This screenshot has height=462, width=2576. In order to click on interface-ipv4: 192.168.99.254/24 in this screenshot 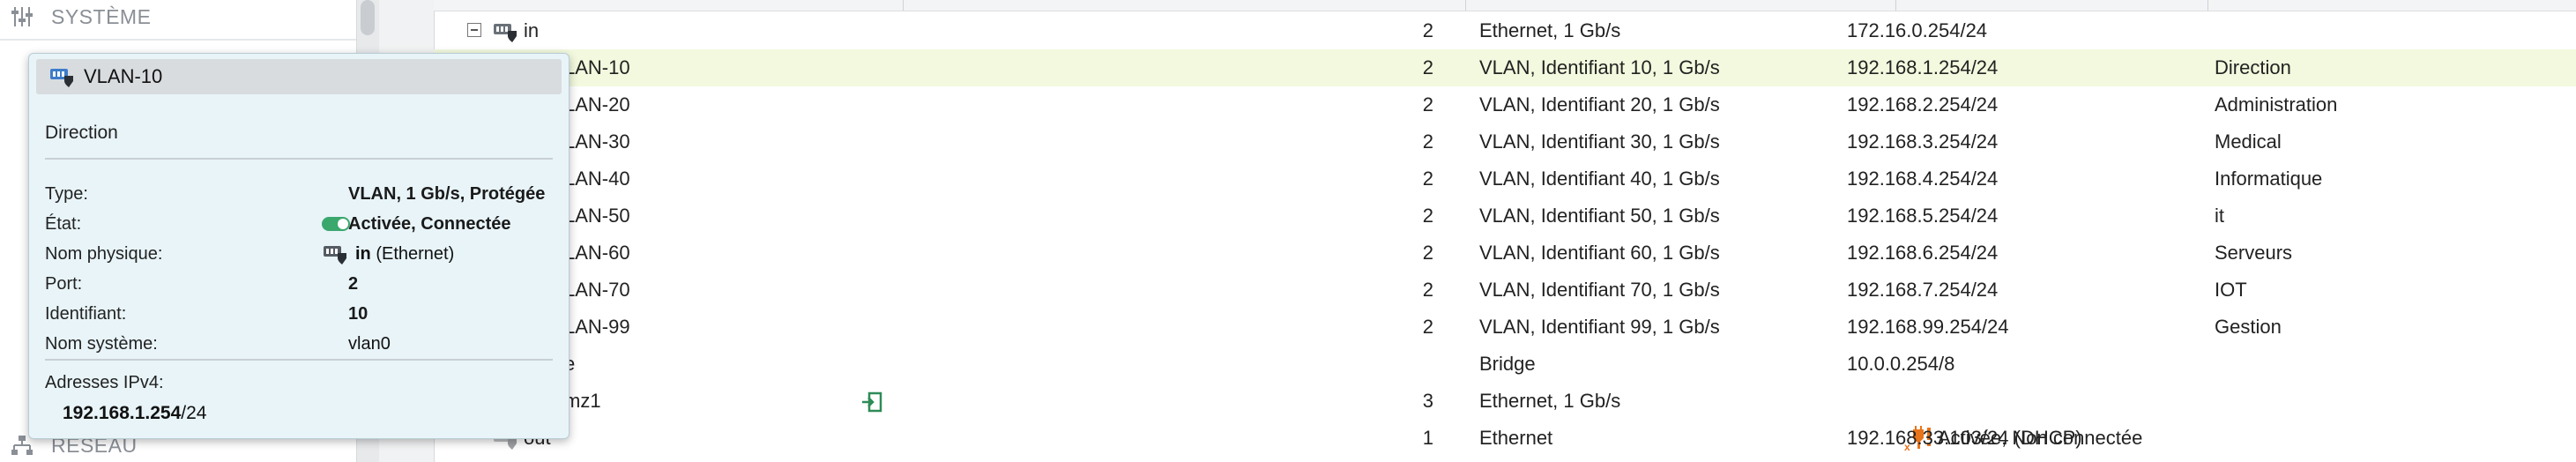, I will do `click(1928, 327)`.